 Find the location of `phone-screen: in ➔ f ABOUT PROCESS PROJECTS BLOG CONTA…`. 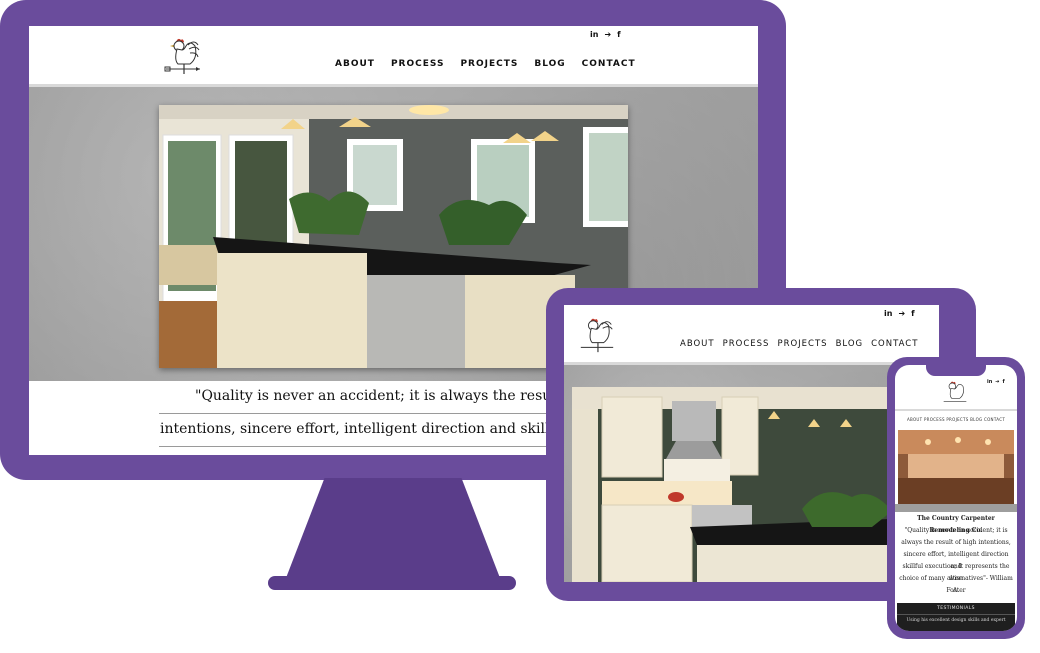

phone-screen: in ➔ f ABOUT PROCESS PROJECTS BLOG CONTA… is located at coordinates (956, 498).